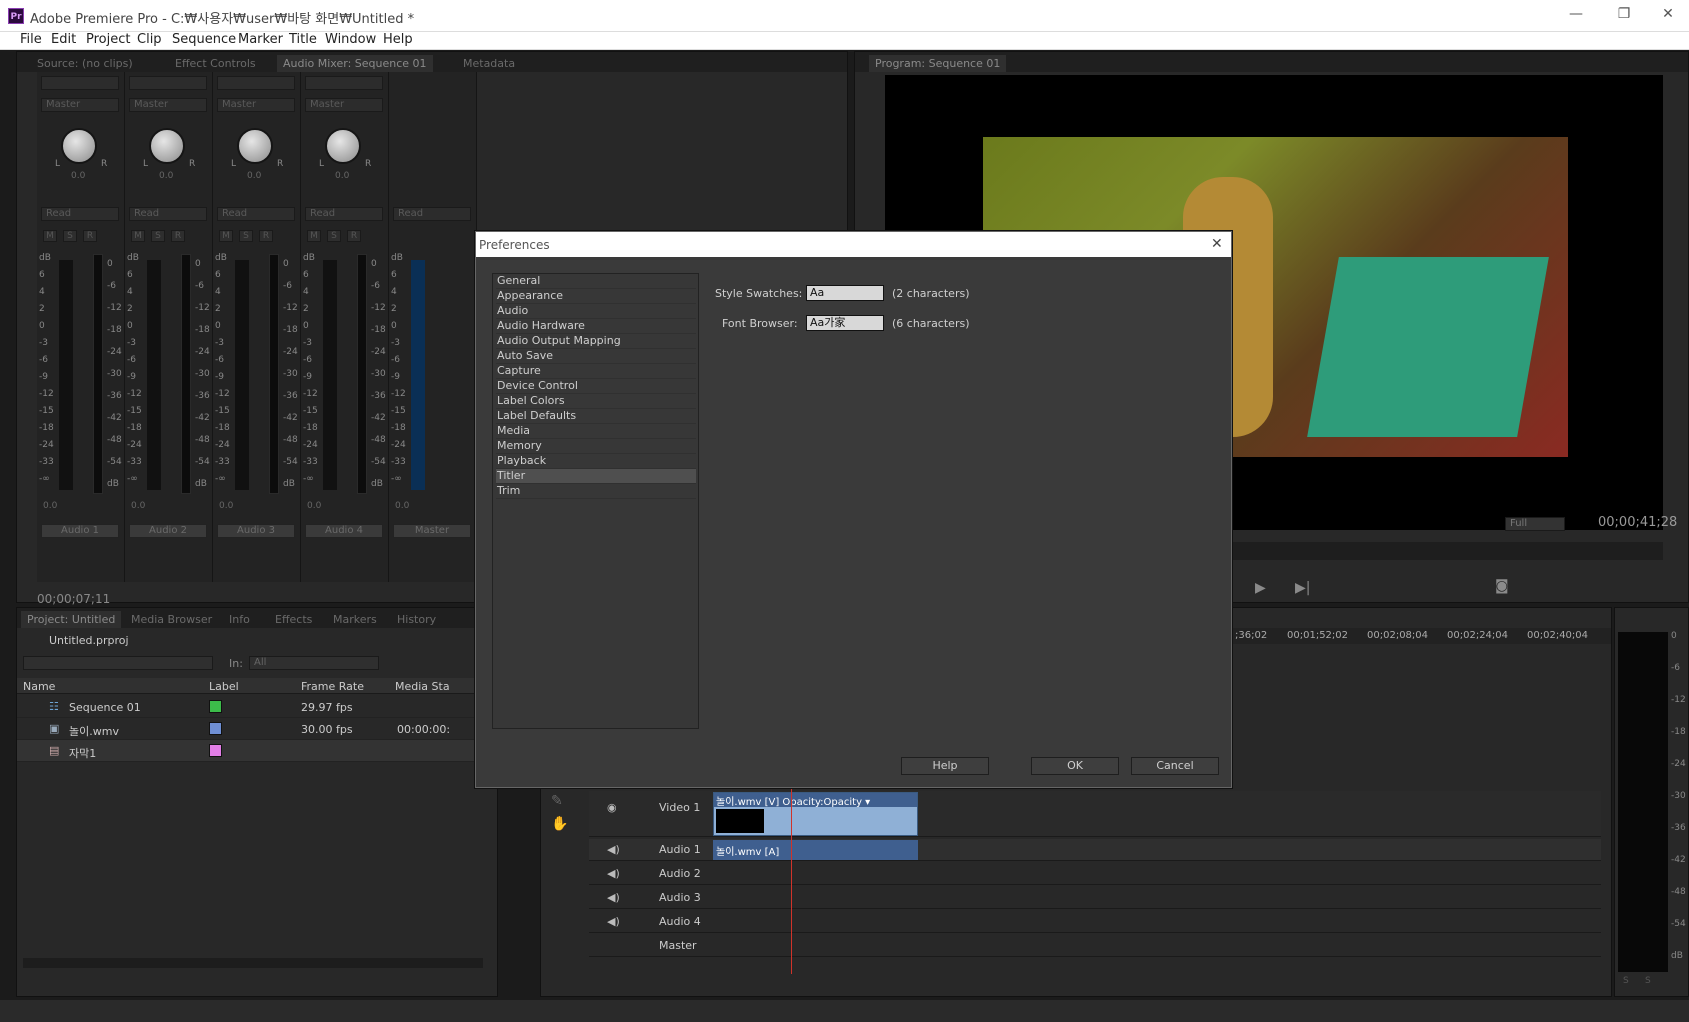 The height and width of the screenshot is (1022, 1689). Describe the element at coordinates (314, 663) in the screenshot. I see `in-dropdown: All` at that location.